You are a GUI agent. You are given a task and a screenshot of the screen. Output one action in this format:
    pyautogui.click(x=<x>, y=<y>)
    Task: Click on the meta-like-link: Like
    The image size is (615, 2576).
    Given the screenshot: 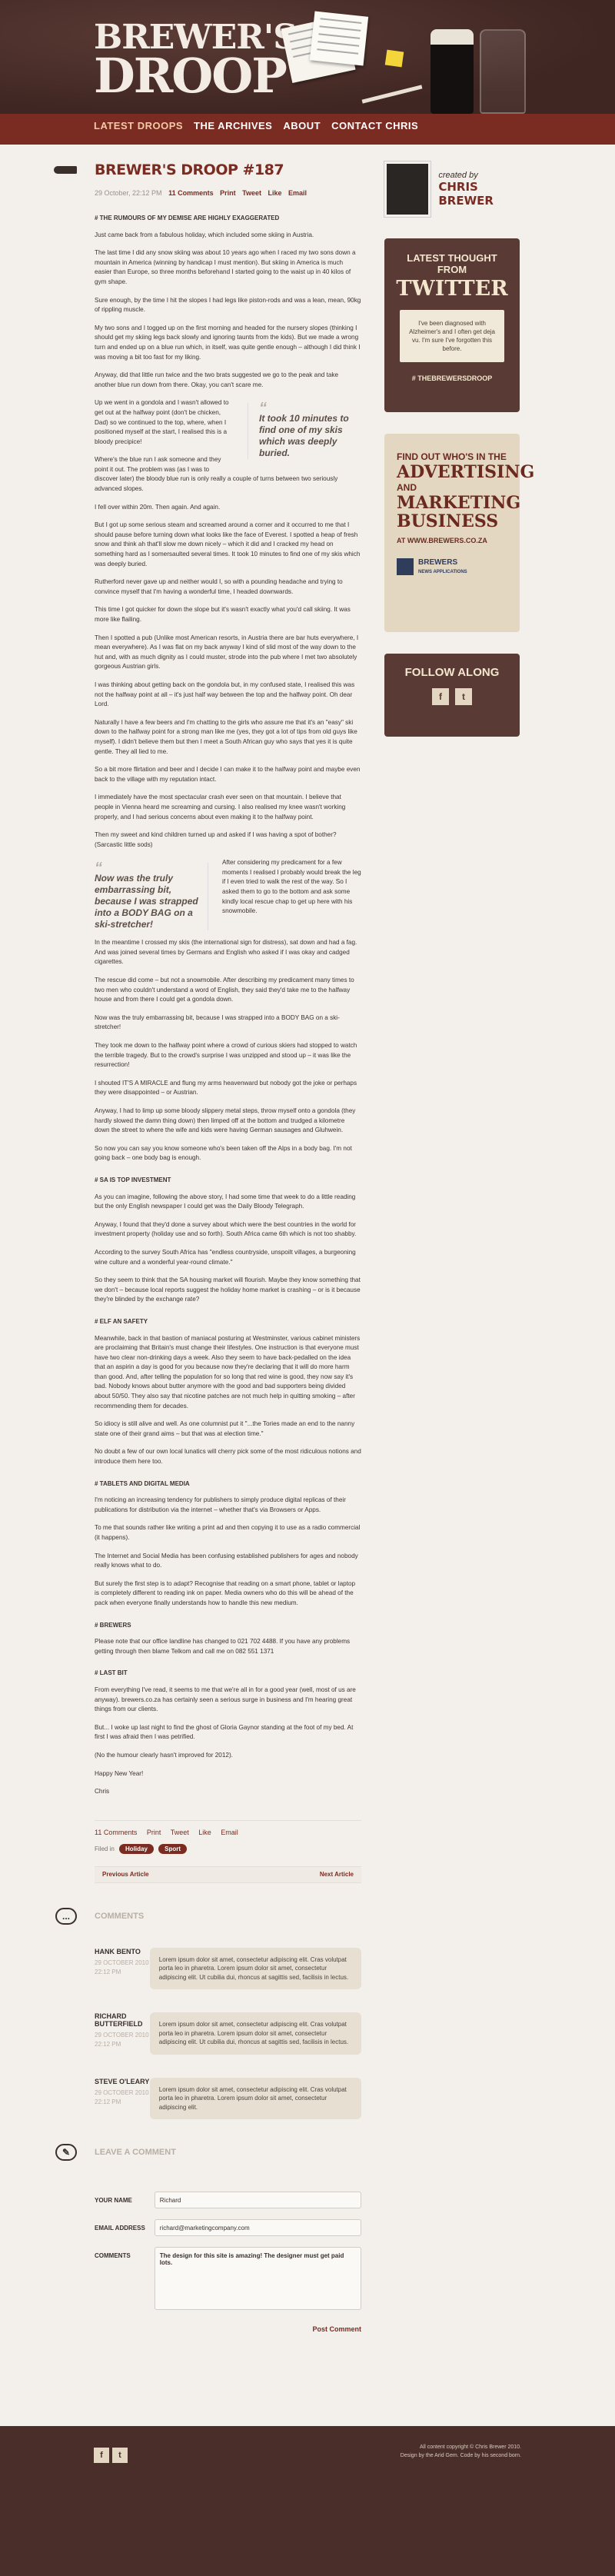 What is the action you would take?
    pyautogui.click(x=275, y=193)
    